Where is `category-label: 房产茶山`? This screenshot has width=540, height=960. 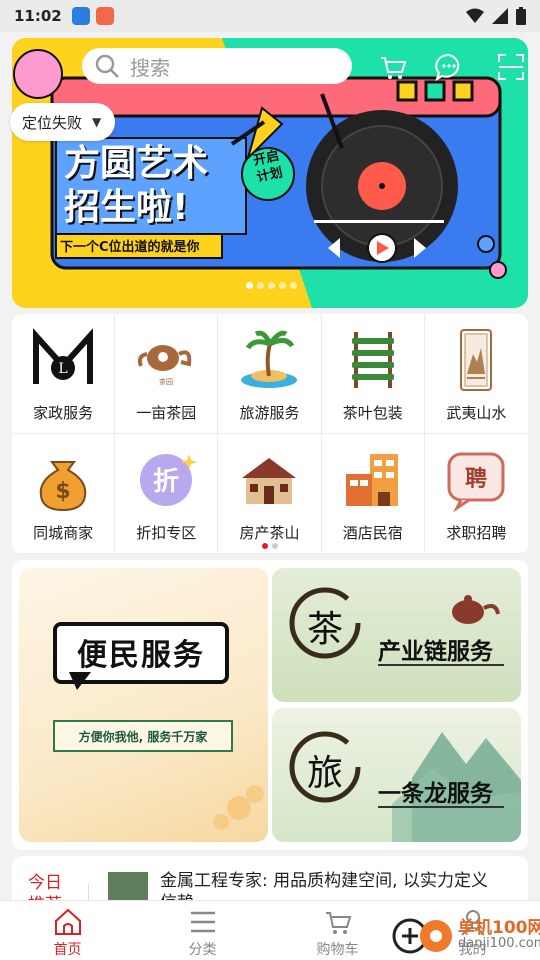 category-label: 房产茶山 is located at coordinates (269, 533).